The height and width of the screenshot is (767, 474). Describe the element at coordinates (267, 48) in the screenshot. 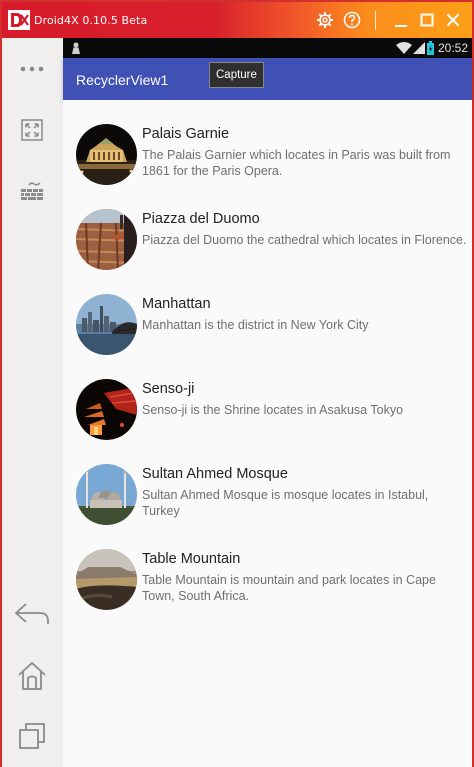

I see `android-status-bar: 20:52` at that location.